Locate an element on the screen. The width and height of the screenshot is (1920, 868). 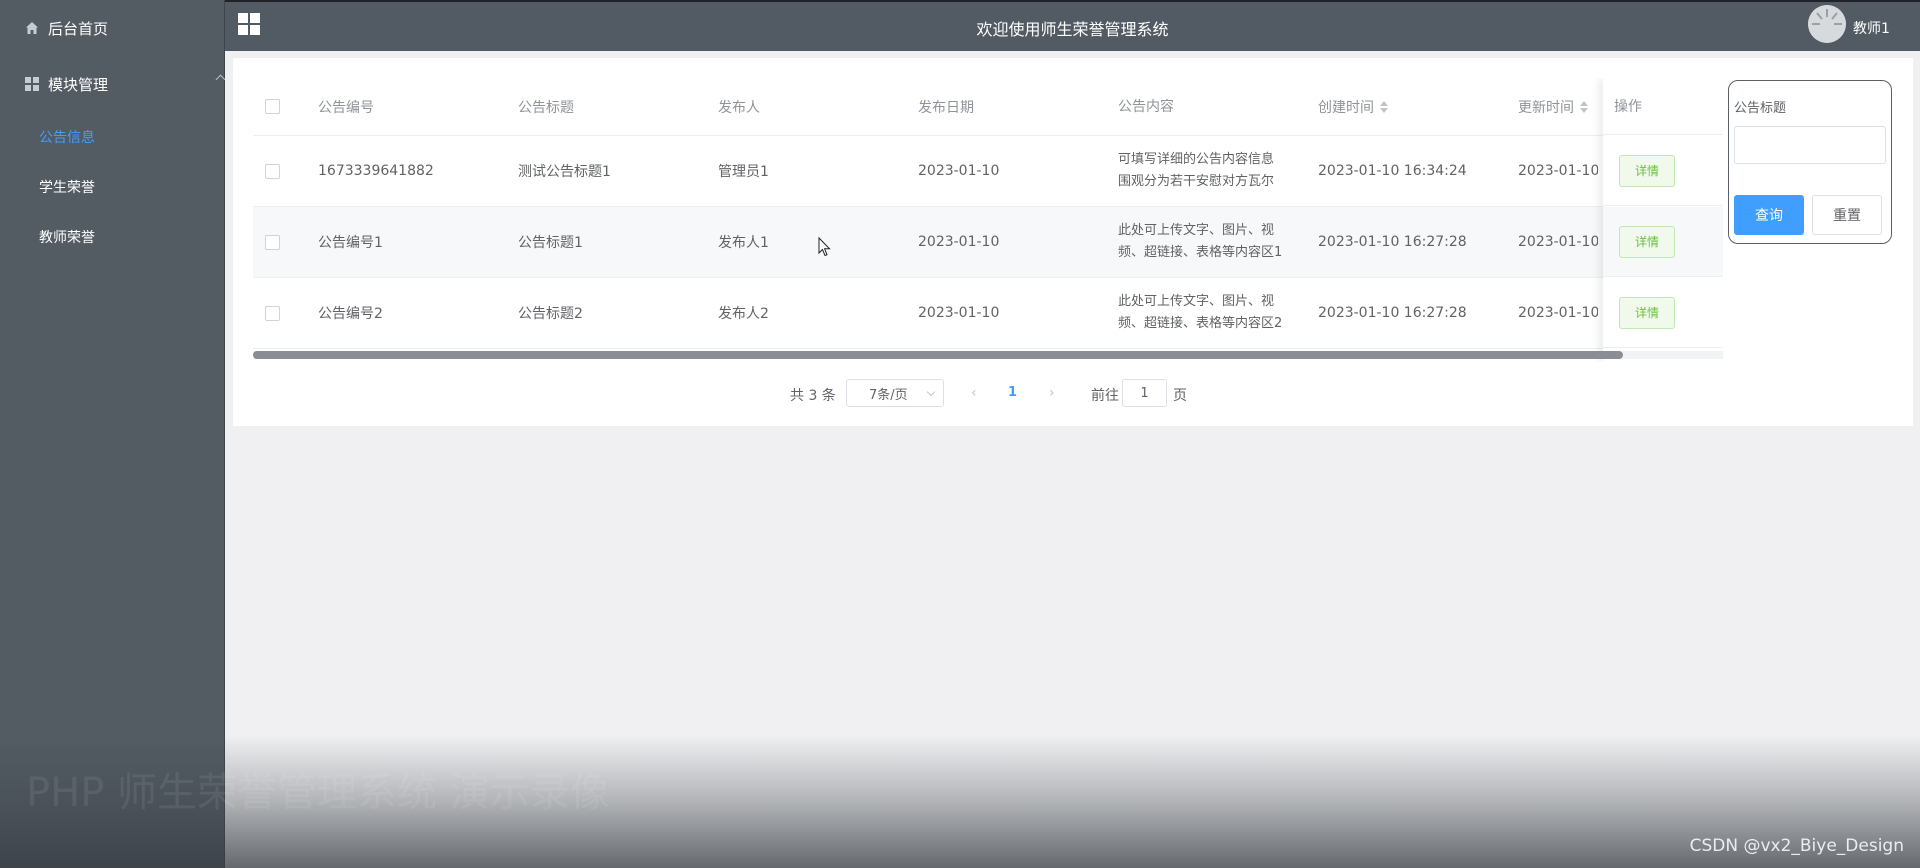
sidebar-item-label: 学生荣誉 is located at coordinates (67, 188).